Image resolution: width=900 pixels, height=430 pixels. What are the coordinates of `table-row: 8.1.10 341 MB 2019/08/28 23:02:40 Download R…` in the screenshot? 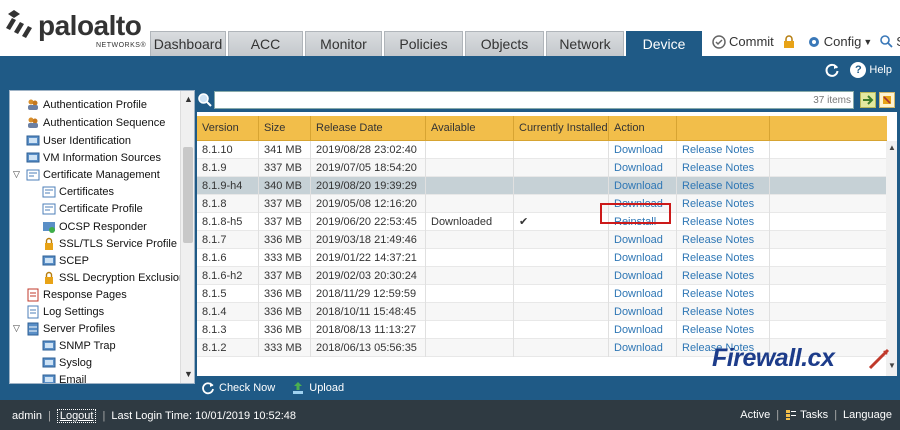 It's located at (542, 150).